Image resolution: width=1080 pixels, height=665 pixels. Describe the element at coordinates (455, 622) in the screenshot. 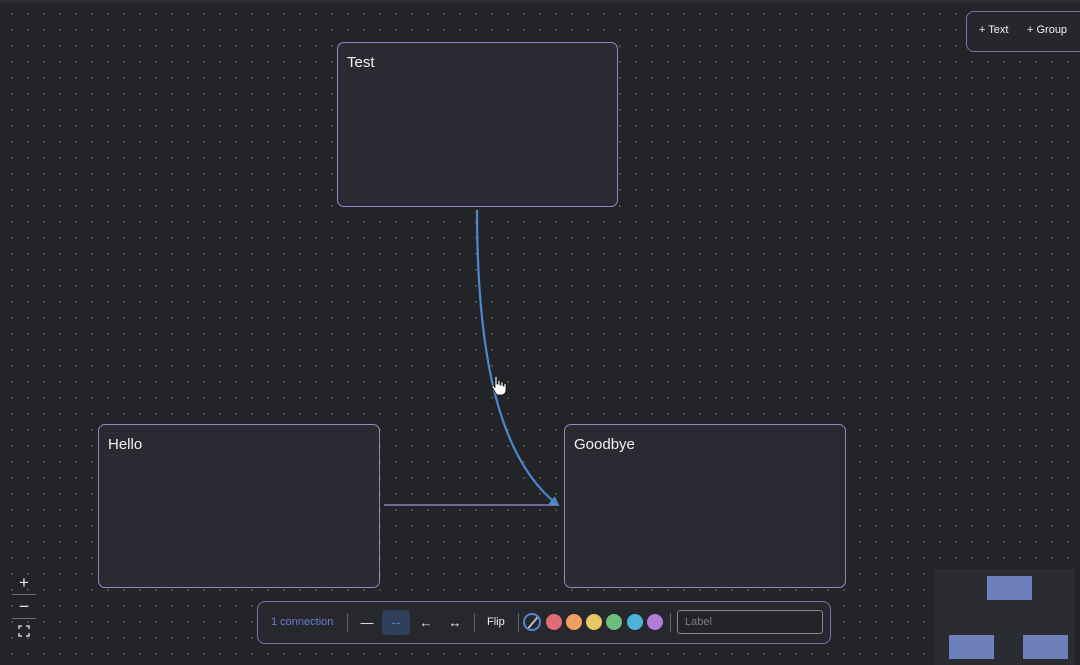

I see `arrow-both-button: ↔` at that location.